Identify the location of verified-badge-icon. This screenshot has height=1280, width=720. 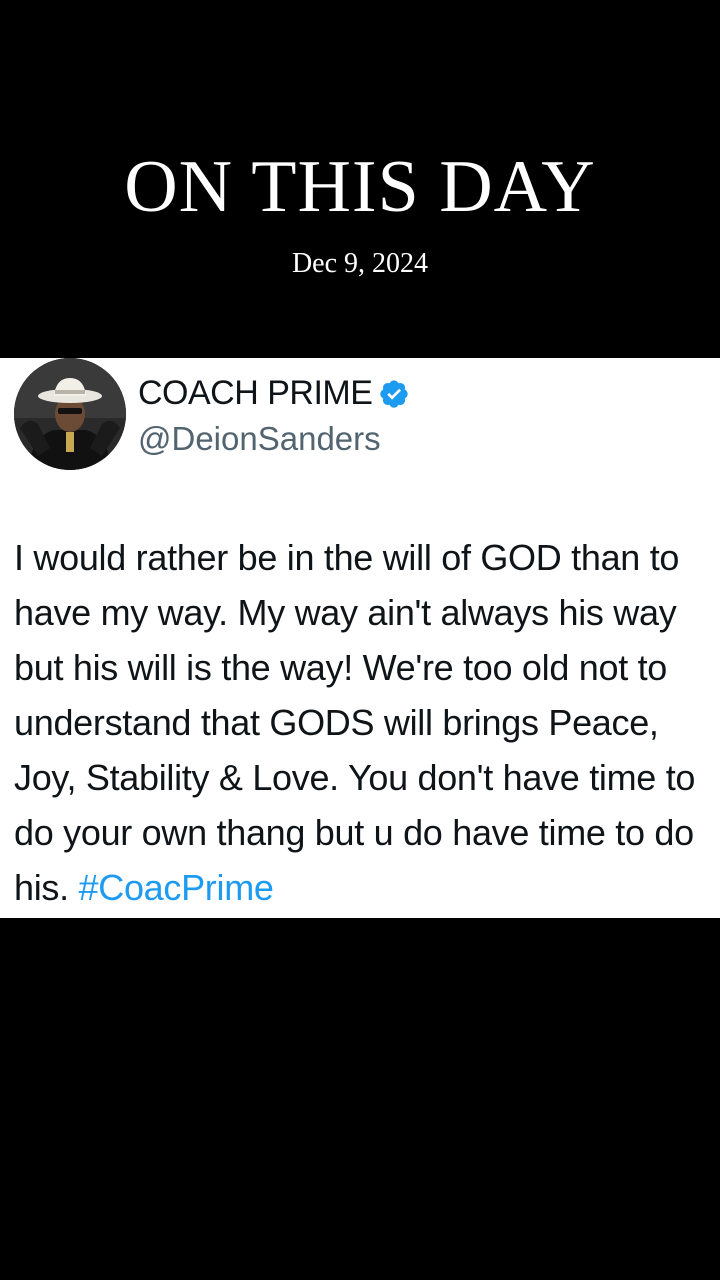
(394, 393).